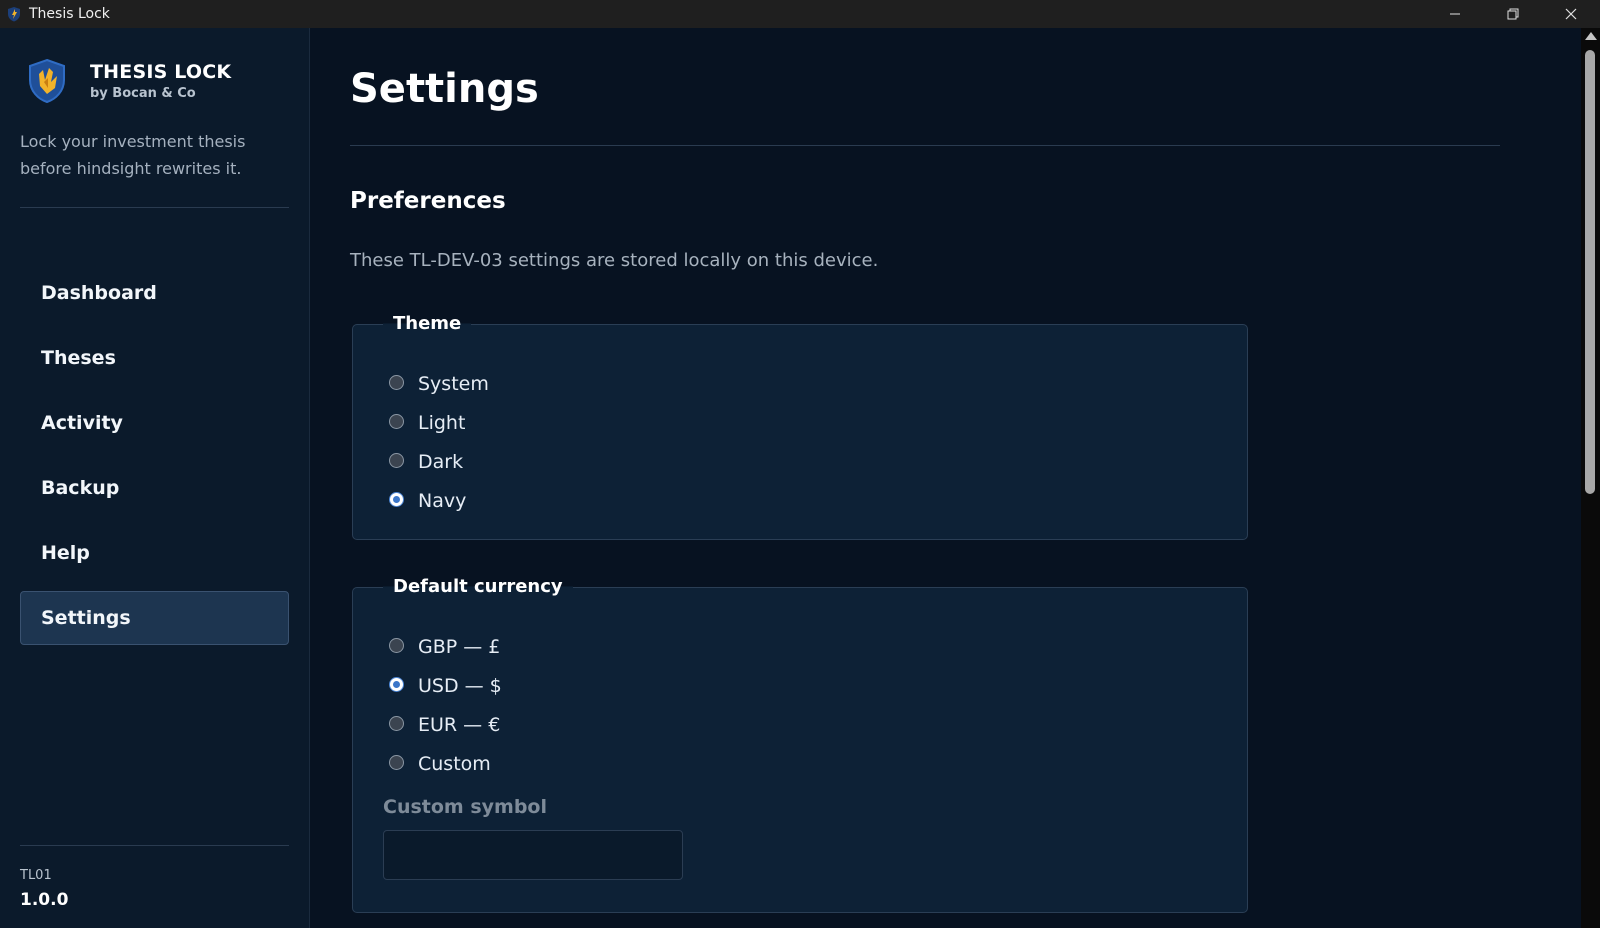  Describe the element at coordinates (444, 89) in the screenshot. I see `page-title: Settings` at that location.